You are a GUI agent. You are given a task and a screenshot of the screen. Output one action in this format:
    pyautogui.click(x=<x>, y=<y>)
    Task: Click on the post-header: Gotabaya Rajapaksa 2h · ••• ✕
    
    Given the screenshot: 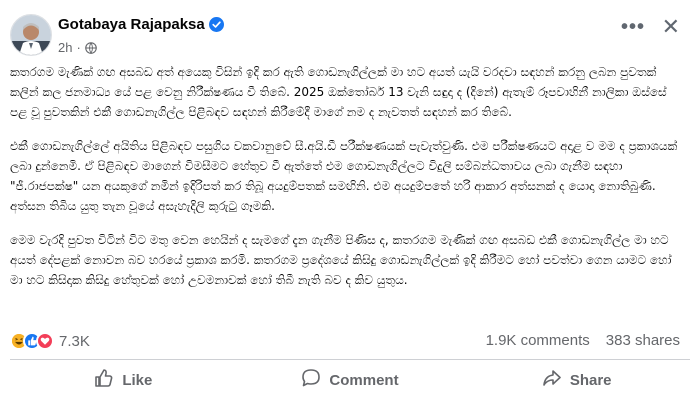 What is the action you would take?
    pyautogui.click(x=355, y=37)
    